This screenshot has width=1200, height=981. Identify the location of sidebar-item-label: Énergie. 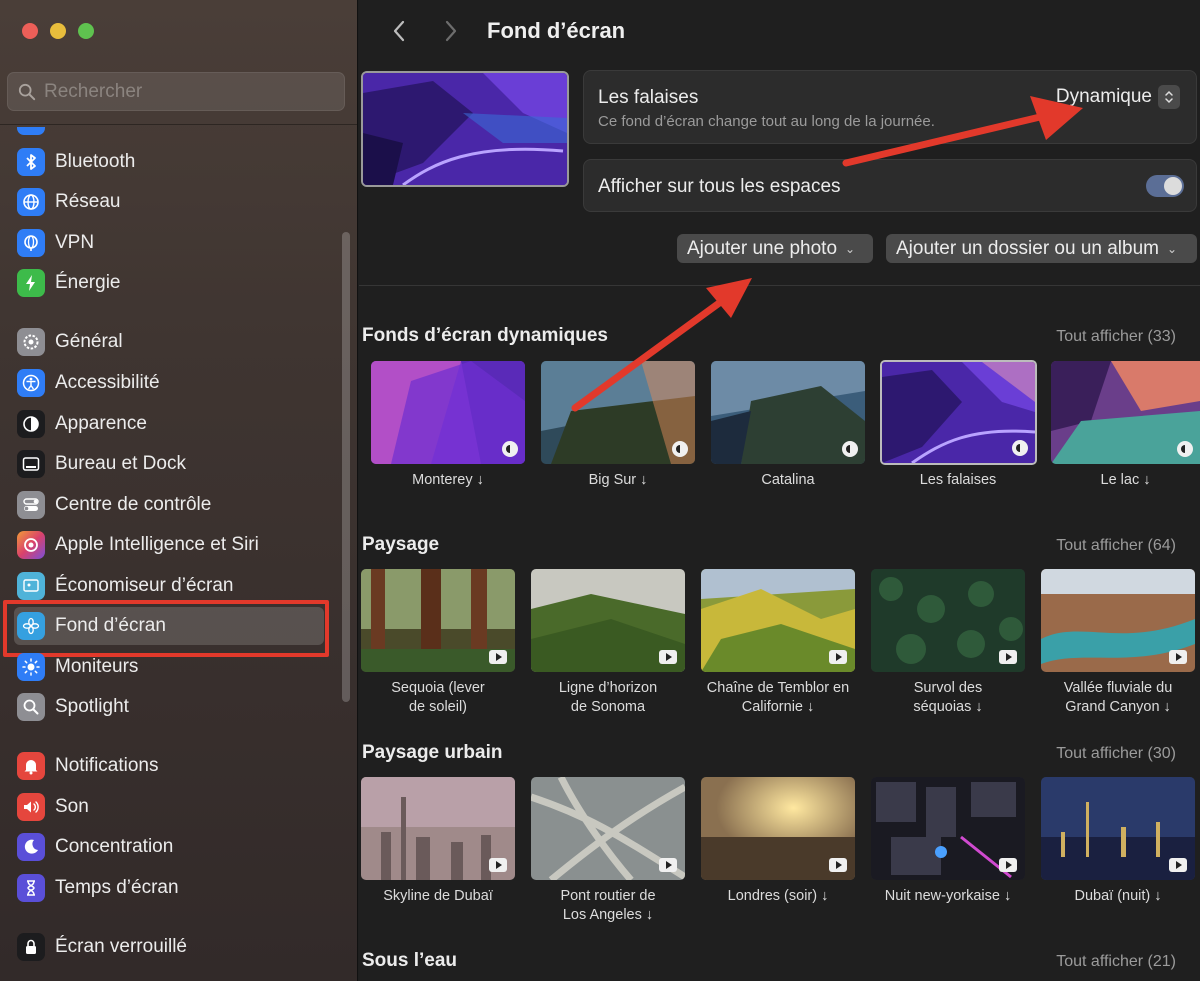
(88, 282).